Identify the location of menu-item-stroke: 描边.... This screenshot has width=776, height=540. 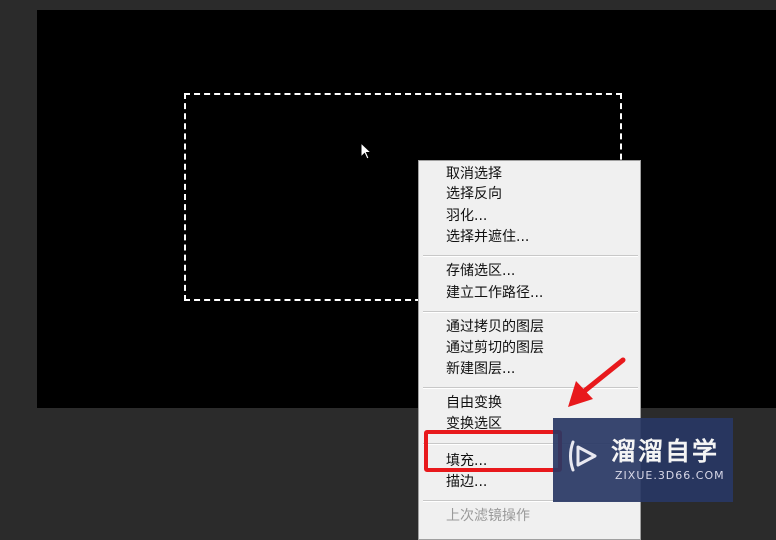
(466, 482).